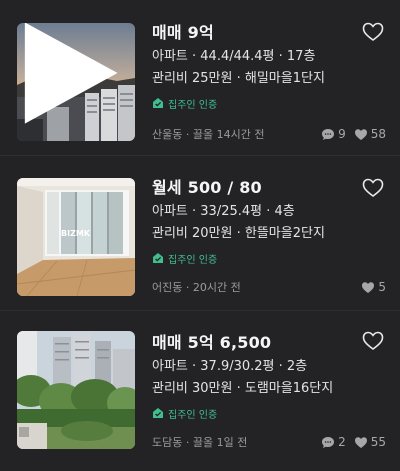  I want to click on play-icon, so click(71, 73).